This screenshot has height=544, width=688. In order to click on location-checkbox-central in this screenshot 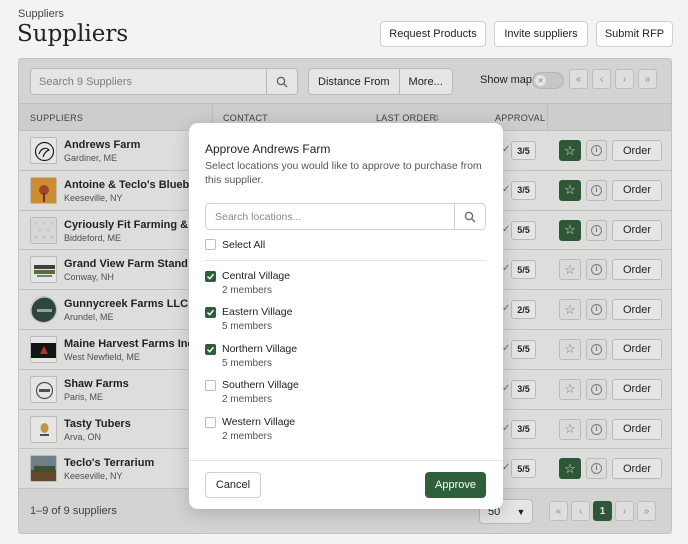, I will do `click(210, 276)`.